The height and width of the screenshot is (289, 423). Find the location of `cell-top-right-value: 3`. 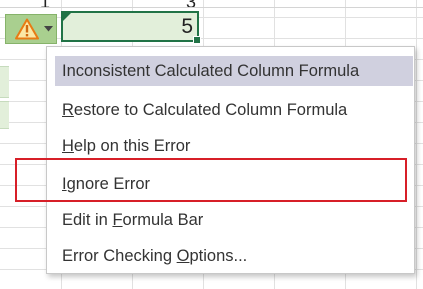

cell-top-right-value: 3 is located at coordinates (191, 3).